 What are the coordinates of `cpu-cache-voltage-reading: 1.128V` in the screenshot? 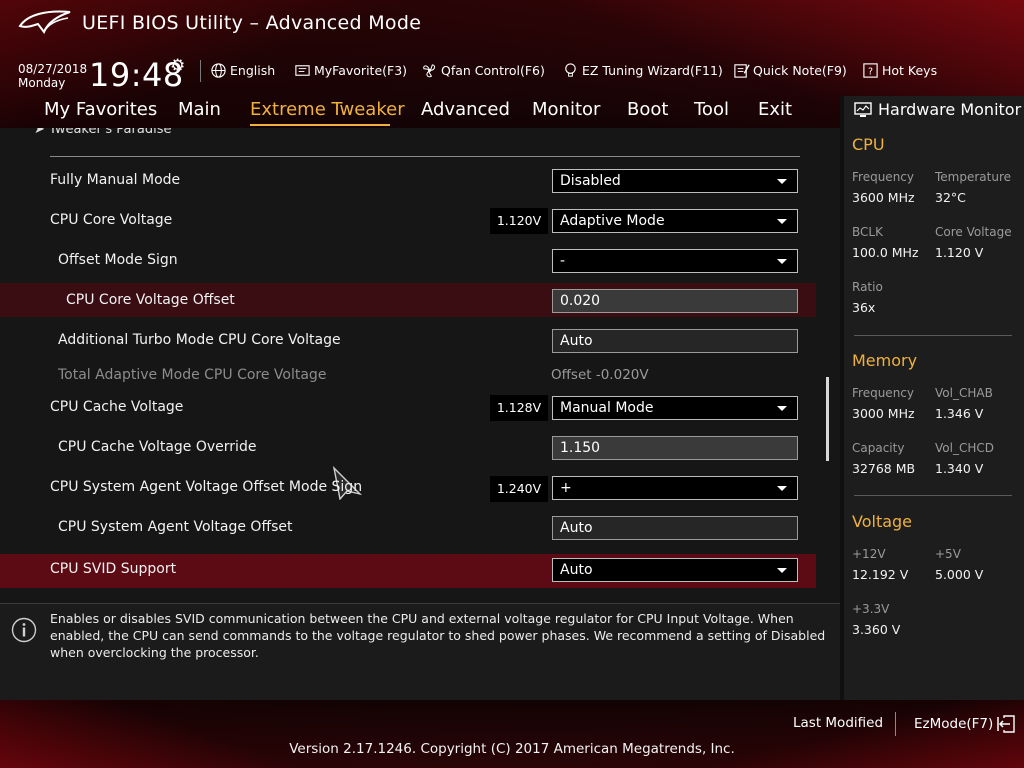 It's located at (519, 408).